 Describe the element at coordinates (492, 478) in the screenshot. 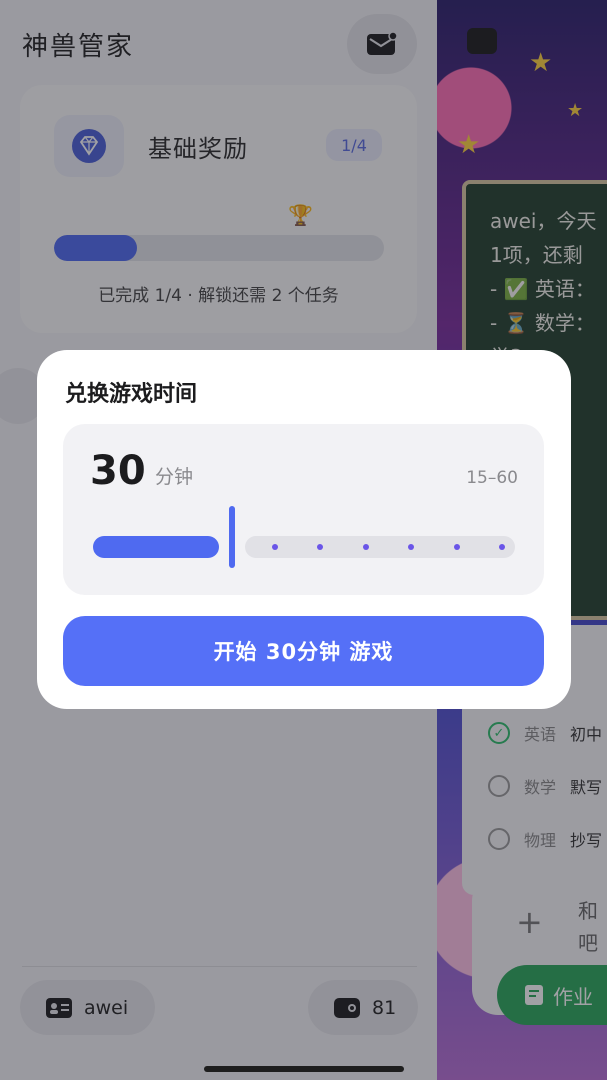

I see `range-label: 15–60` at that location.